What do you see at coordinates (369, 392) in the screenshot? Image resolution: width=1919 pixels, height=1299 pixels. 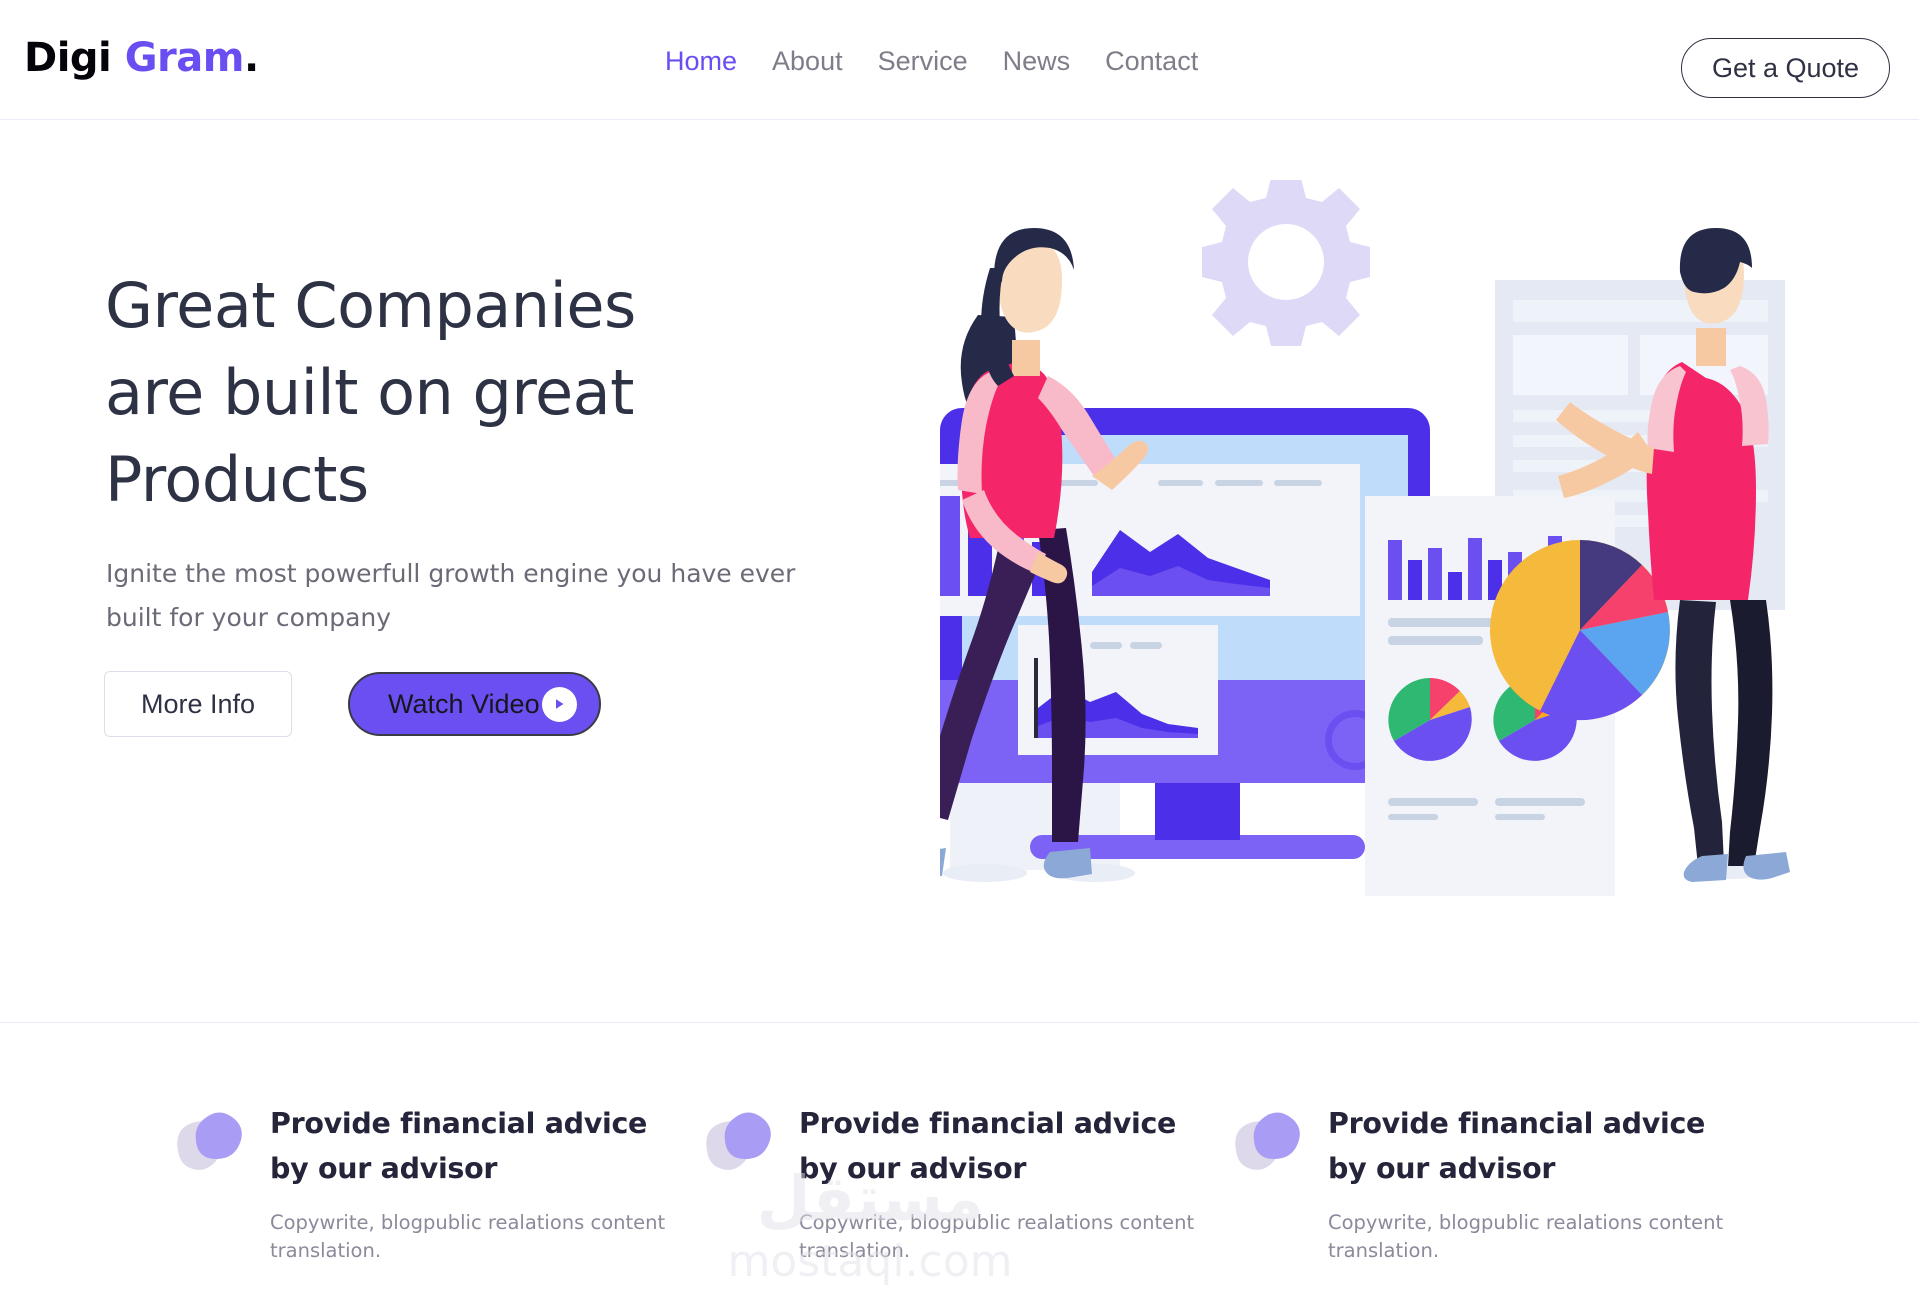 I see `hero-title-line-2: are built on great` at bounding box center [369, 392].